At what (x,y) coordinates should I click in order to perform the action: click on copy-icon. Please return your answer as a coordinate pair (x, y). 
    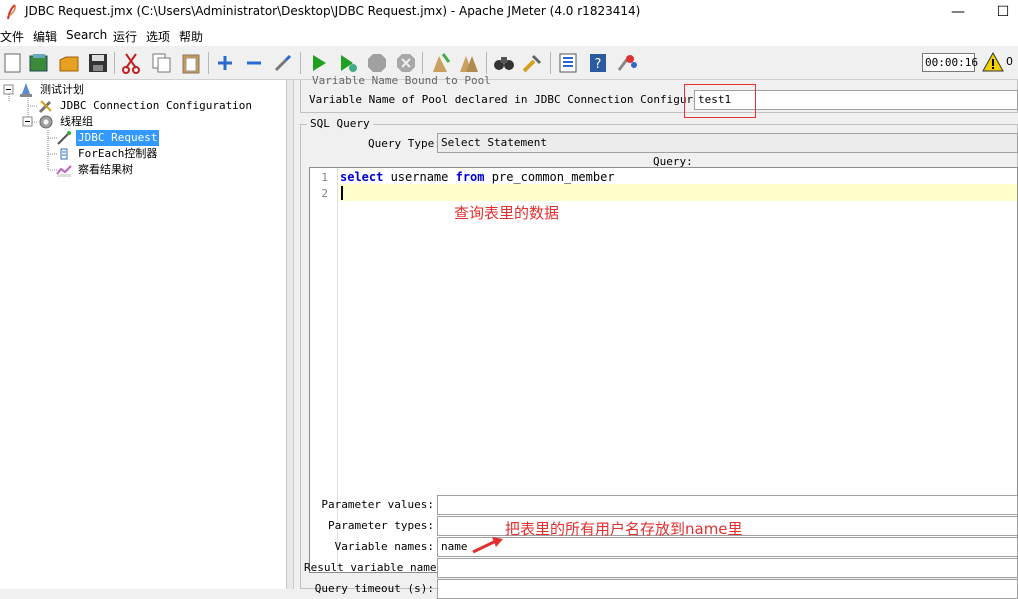
    Looking at the image, I should click on (162, 63).